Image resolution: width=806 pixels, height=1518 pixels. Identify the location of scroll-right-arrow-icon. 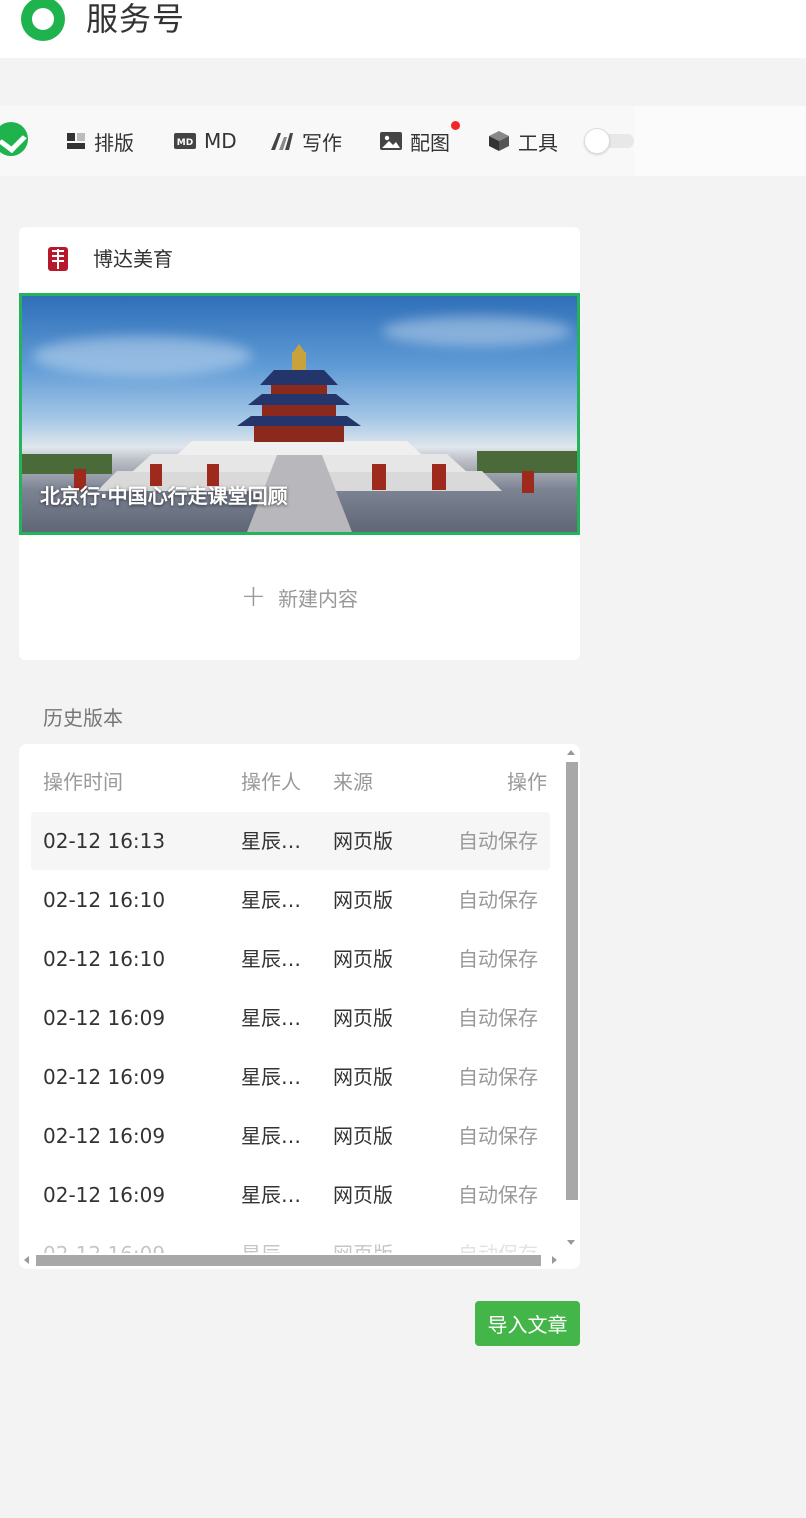
(554, 1260).